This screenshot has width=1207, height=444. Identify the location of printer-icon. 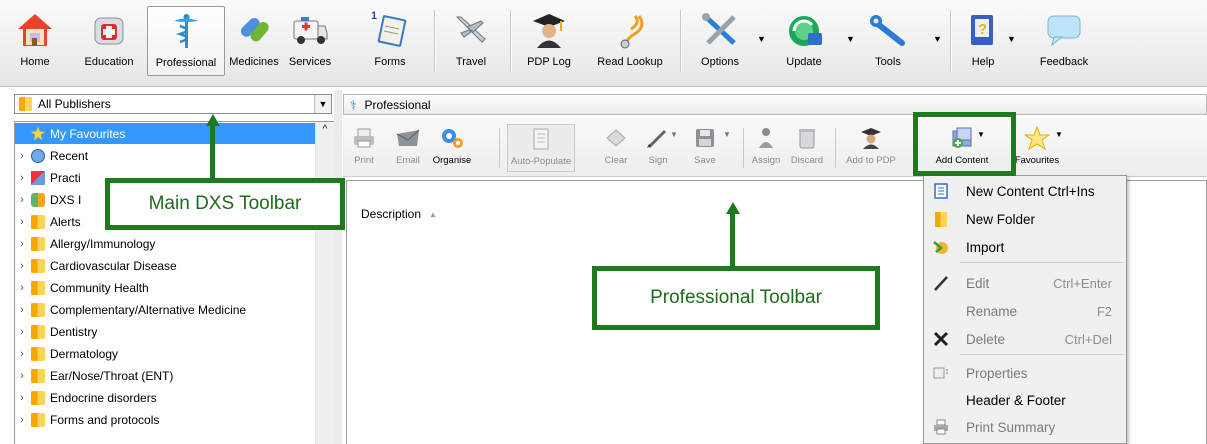
(941, 427).